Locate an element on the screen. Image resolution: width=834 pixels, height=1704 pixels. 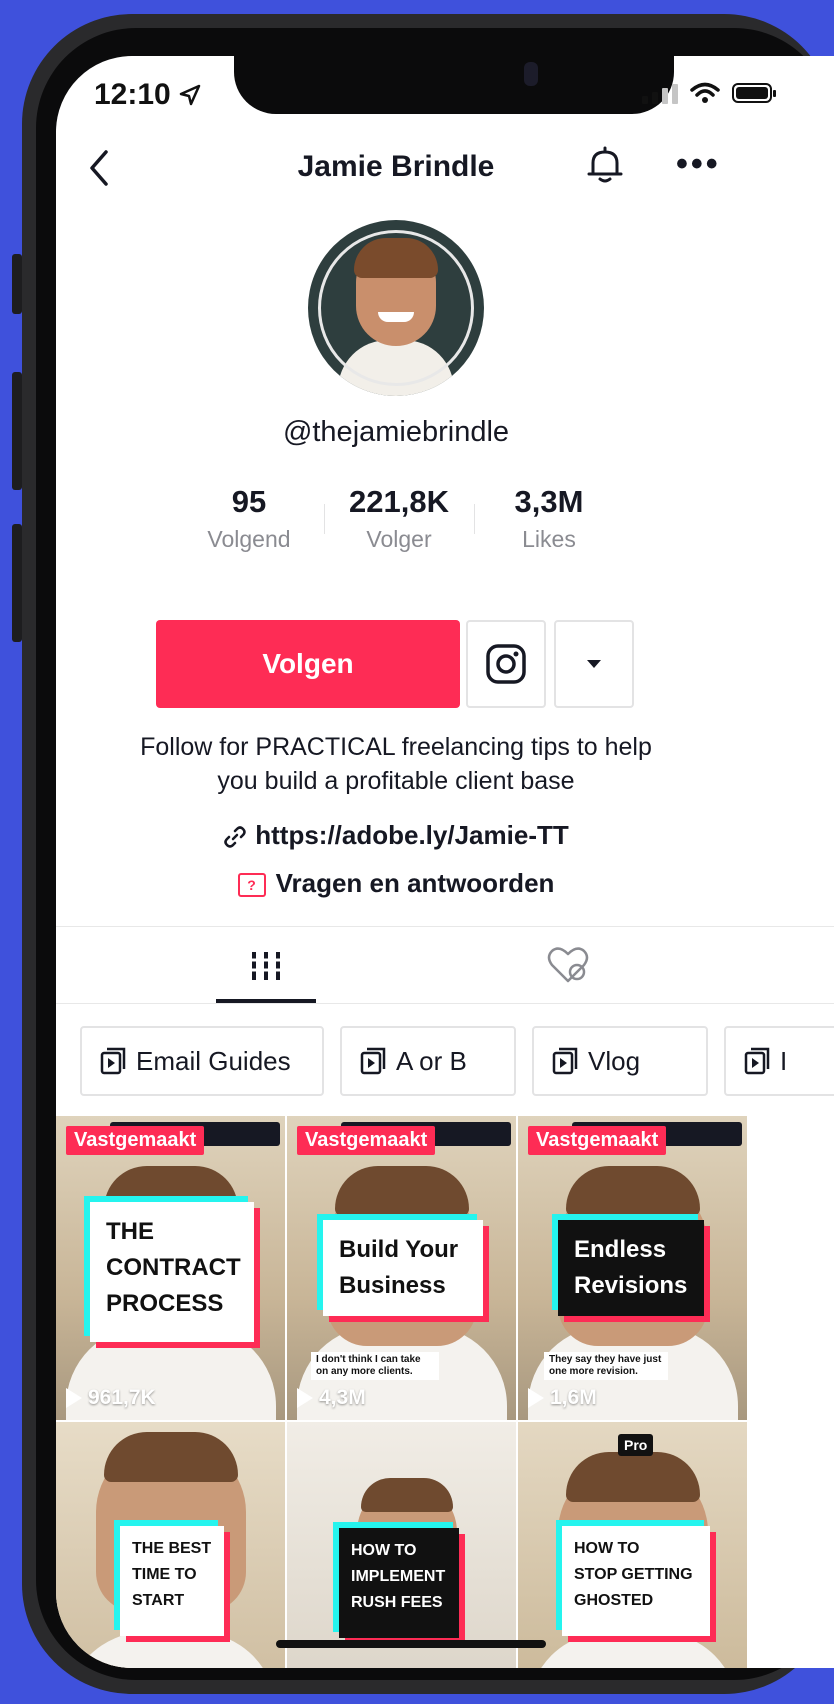
wifi-icon is located at coordinates (705, 92).